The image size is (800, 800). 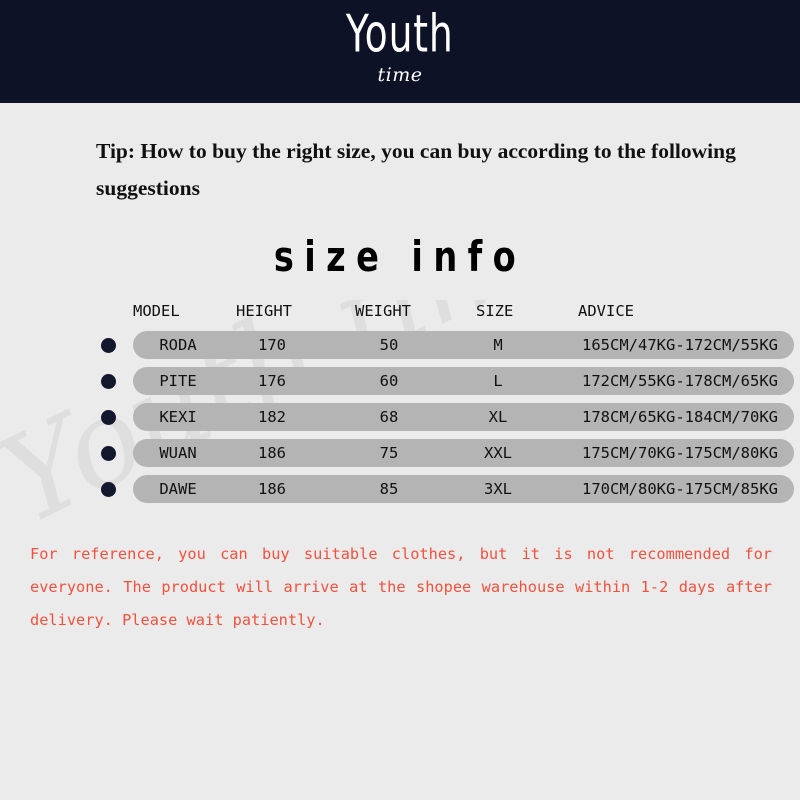 I want to click on cell-weight: 60, so click(x=389, y=381).